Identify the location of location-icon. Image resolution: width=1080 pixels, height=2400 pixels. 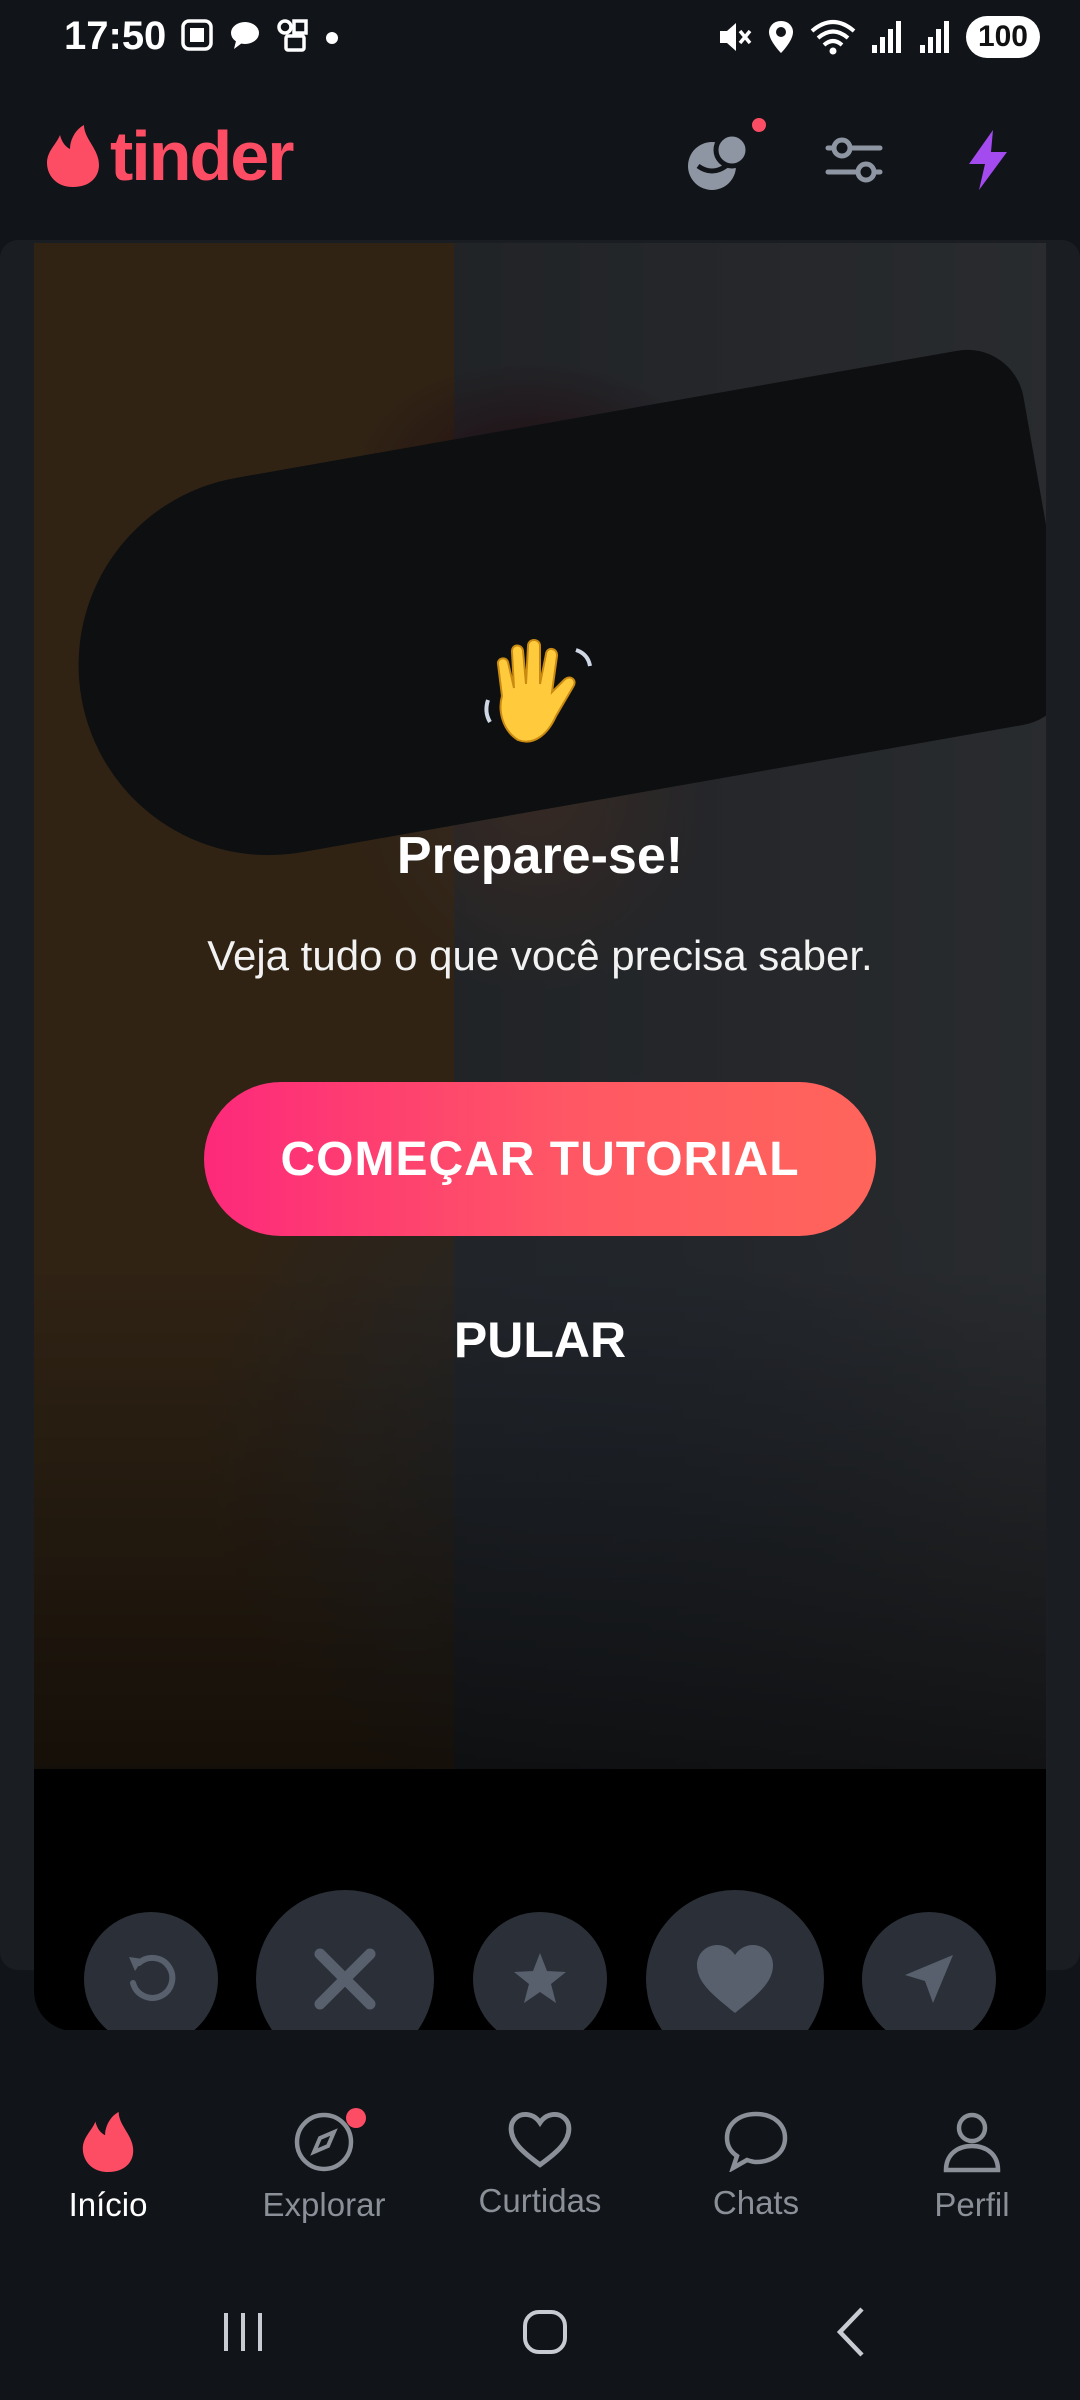
(780, 37).